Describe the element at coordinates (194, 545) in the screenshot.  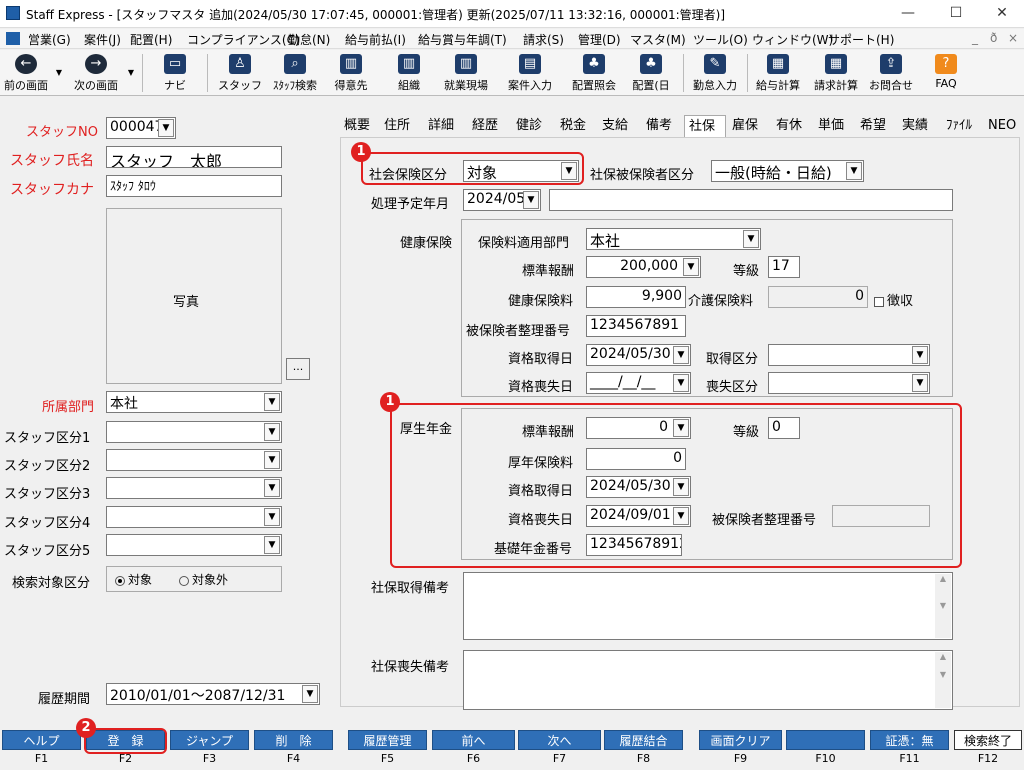
I see `kubun5-select: ▼` at that location.